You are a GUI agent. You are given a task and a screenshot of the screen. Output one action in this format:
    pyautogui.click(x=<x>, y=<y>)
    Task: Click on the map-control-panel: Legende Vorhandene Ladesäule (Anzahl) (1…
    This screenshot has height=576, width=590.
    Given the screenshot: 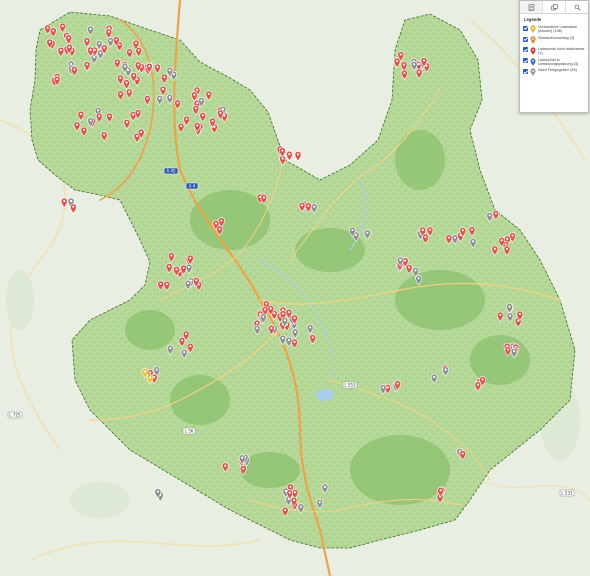 What is the action you would take?
    pyautogui.click(x=554, y=56)
    